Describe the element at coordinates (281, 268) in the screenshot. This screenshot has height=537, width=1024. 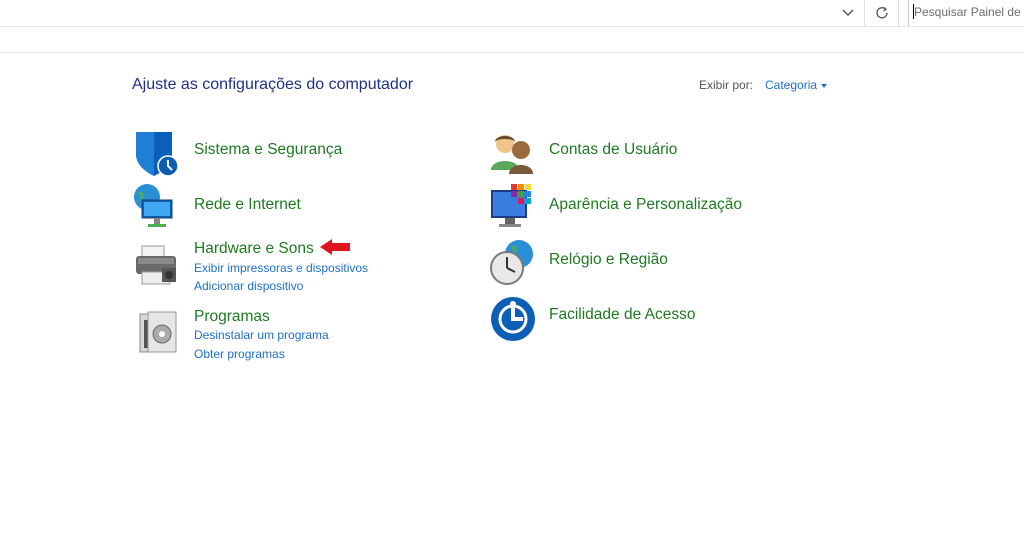
I see `link-view-printers-devices: Exibir impressoras e dispositivos` at that location.